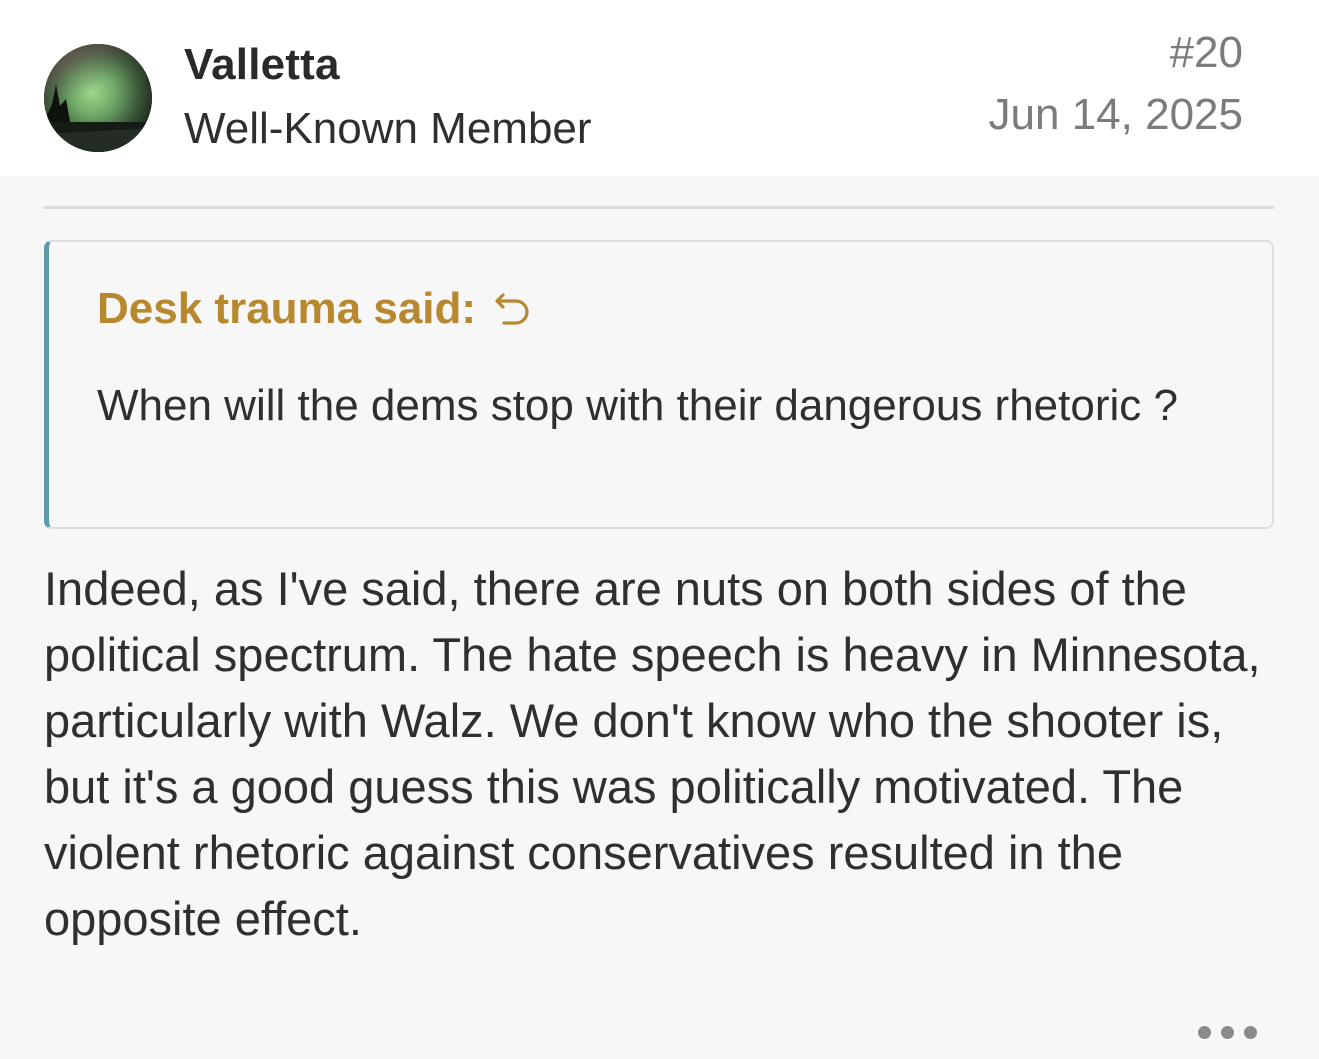 The width and height of the screenshot is (1319, 1059). I want to click on author-name: Valletta, so click(262, 65).